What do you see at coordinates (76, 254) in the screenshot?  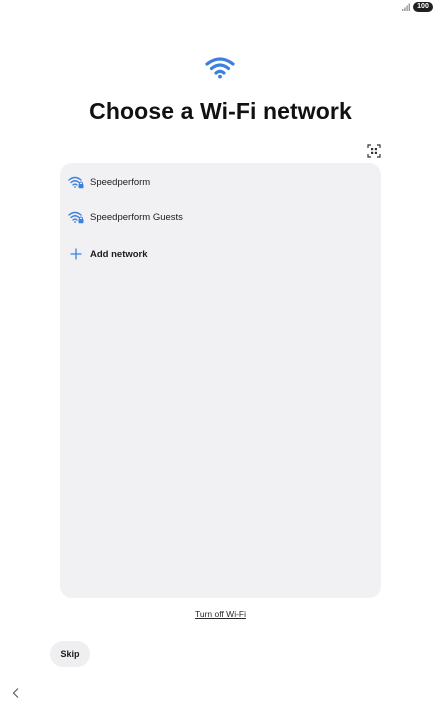 I see `plus-icon` at bounding box center [76, 254].